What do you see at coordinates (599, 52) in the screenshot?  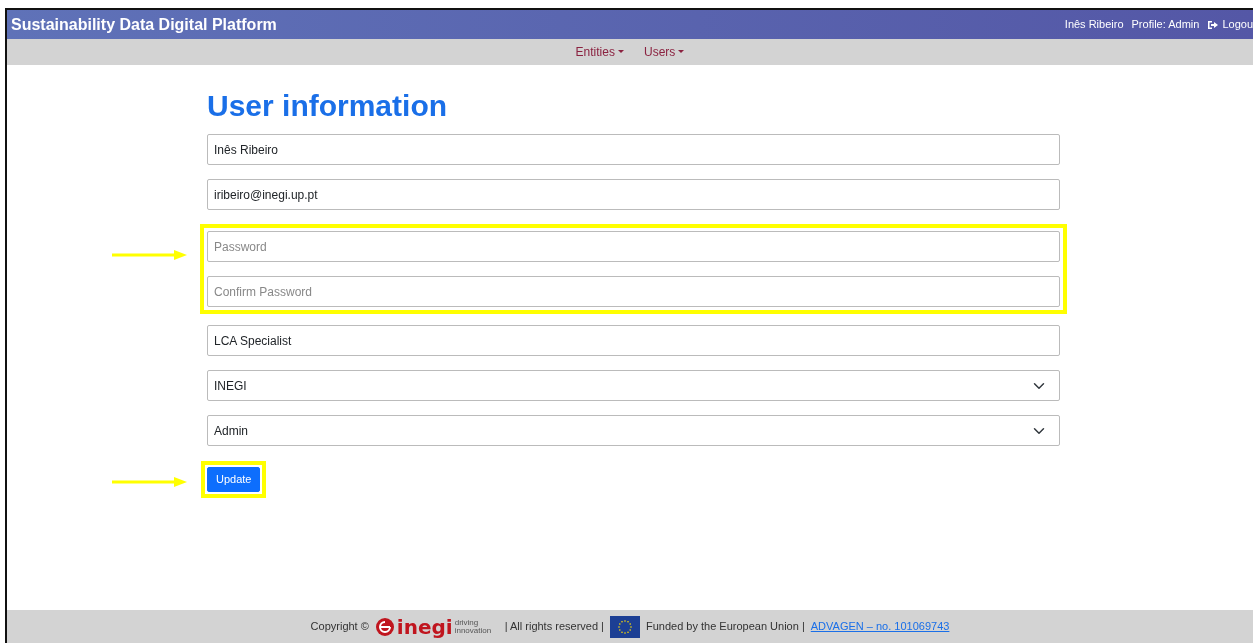 I see `menu-item: Entities` at bounding box center [599, 52].